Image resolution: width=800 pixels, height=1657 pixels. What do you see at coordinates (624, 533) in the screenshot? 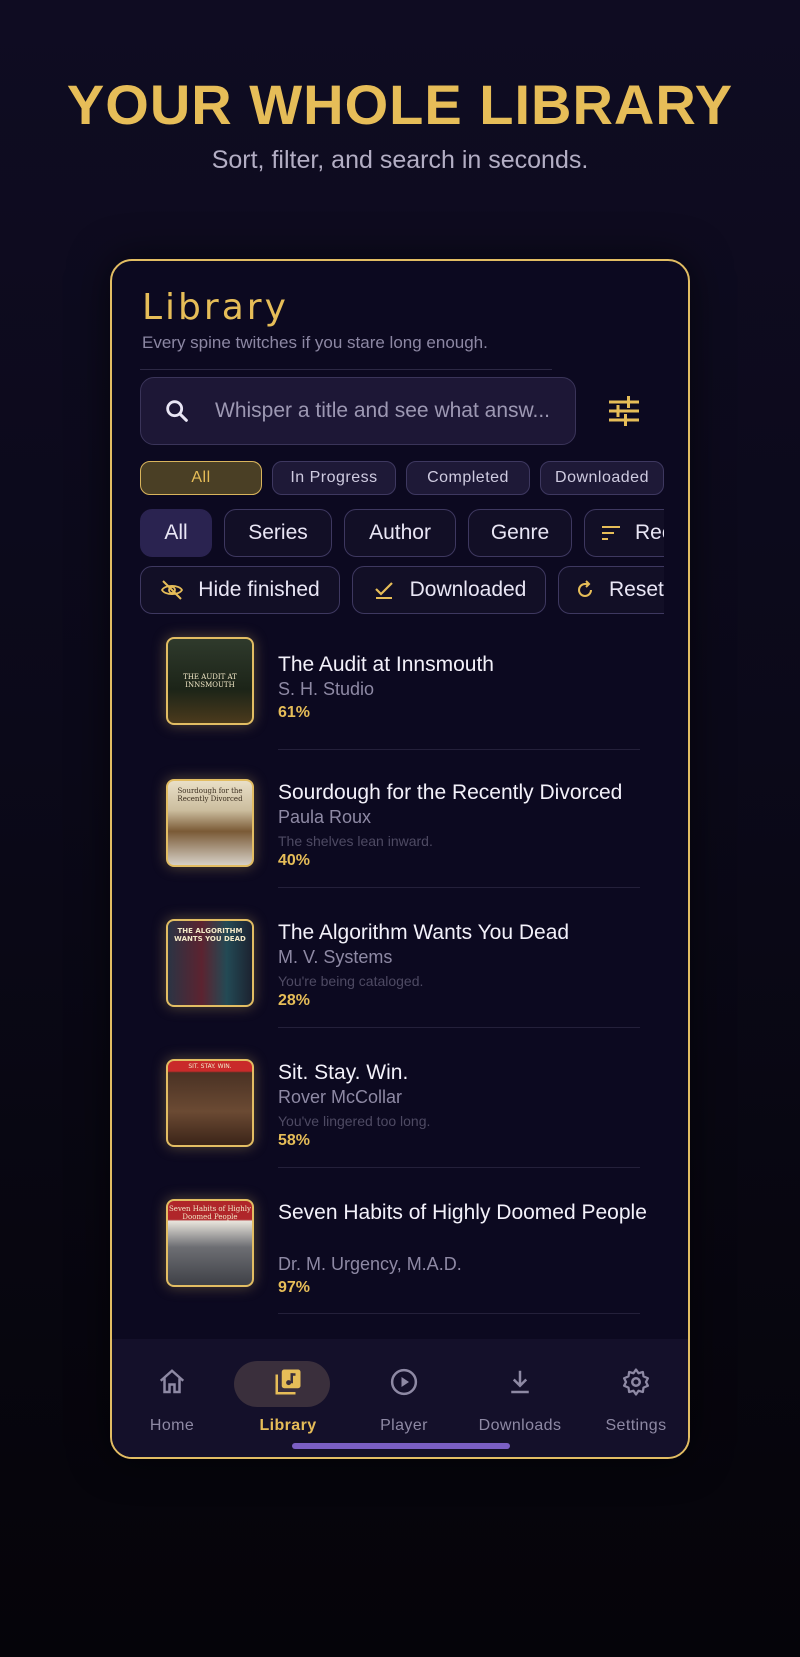
I see `sort-recent-button: Recent` at bounding box center [624, 533].